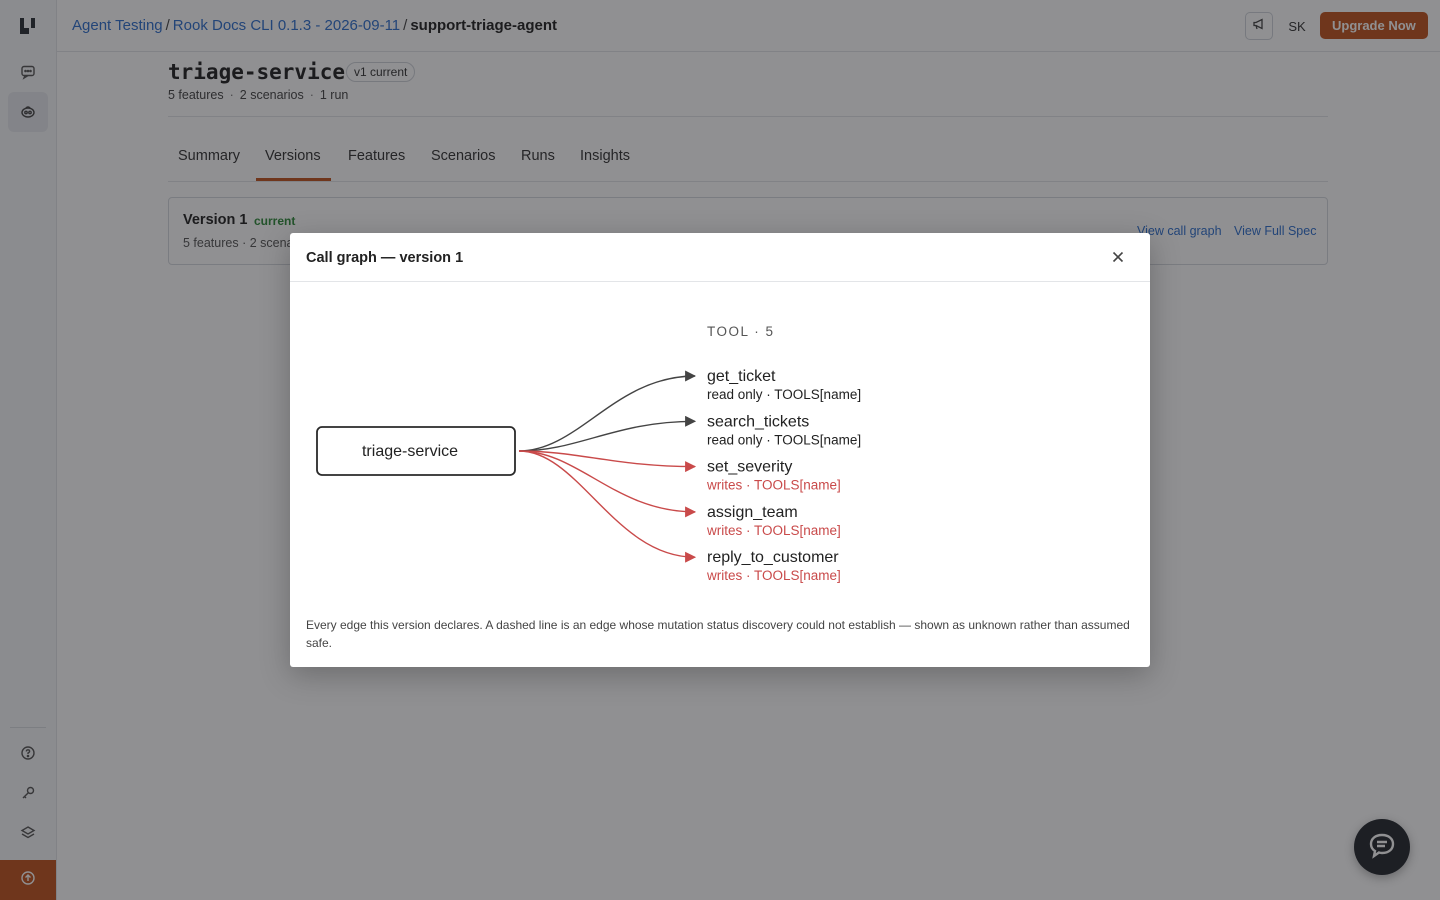  I want to click on tool-name: set_severity, so click(749, 467).